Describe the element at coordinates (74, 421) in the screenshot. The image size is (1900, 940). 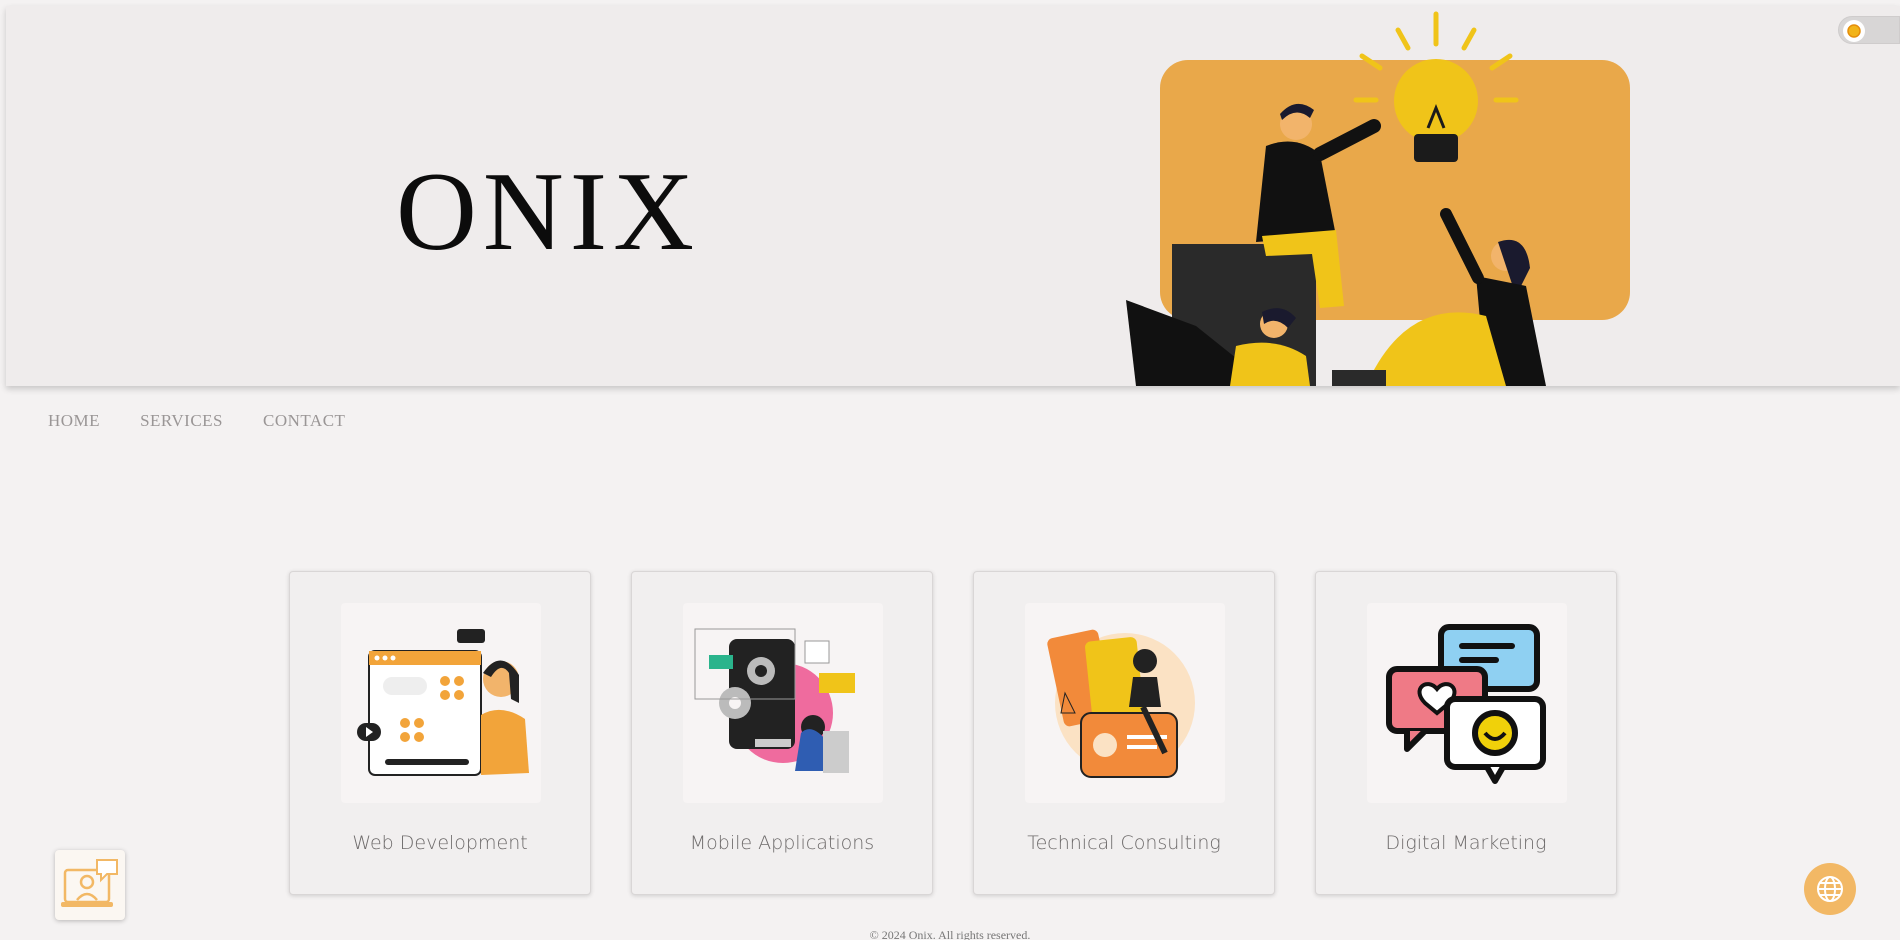
I see `nav-item-home: HOME` at that location.